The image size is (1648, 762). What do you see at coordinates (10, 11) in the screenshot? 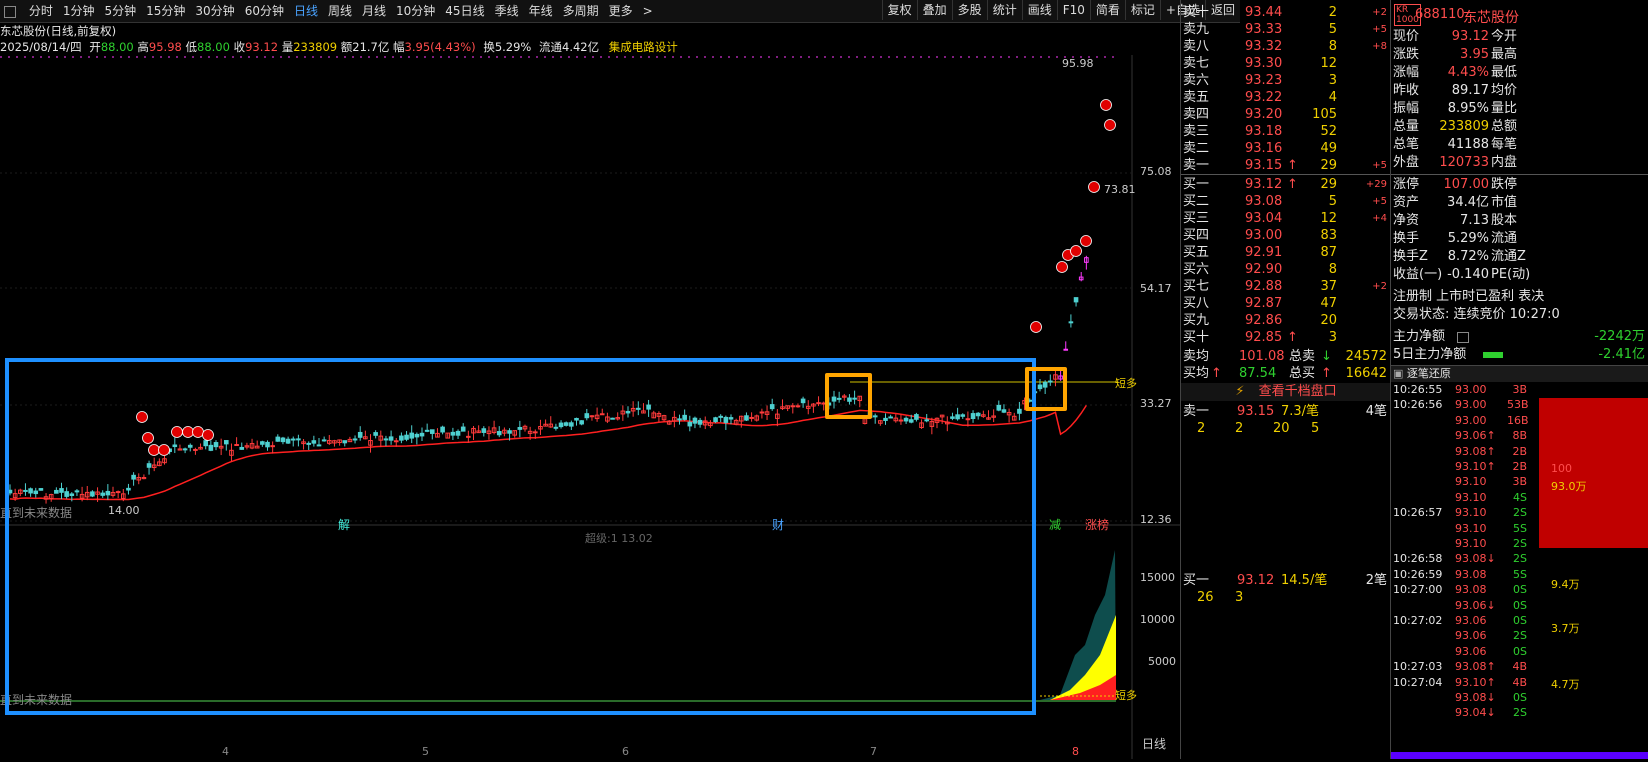
I see `window-toggle-icon` at bounding box center [10, 11].